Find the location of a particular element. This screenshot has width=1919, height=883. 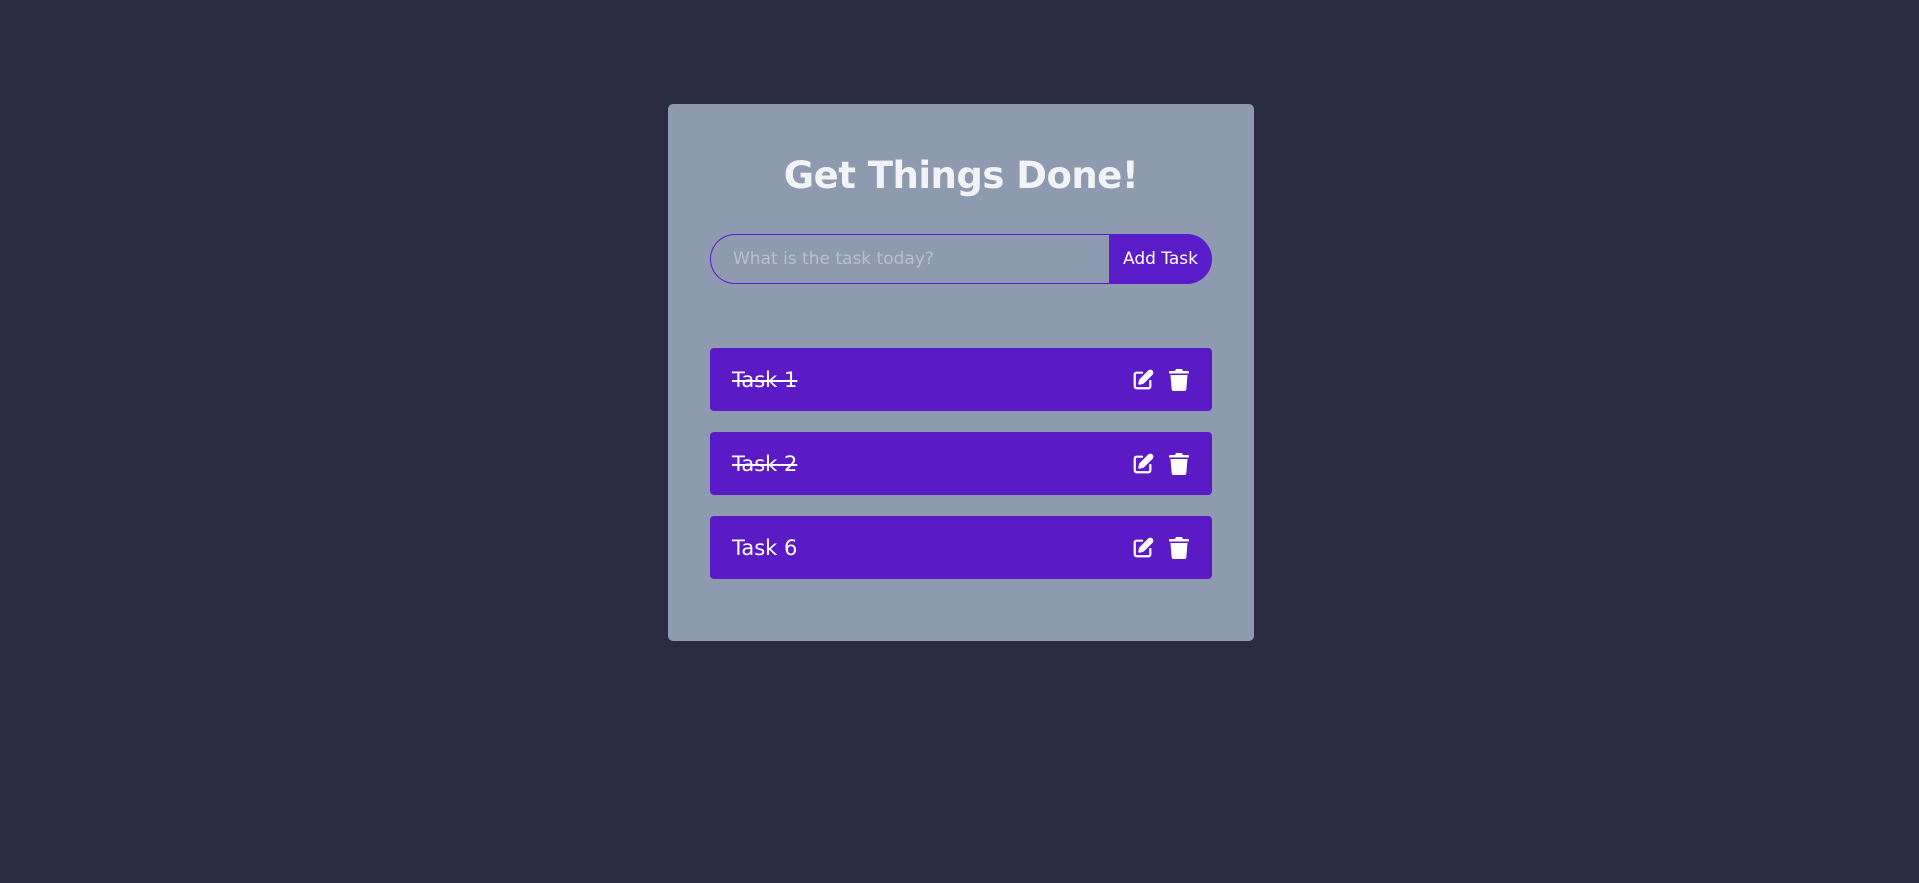

task-item: Task 6 is located at coordinates (961, 547).